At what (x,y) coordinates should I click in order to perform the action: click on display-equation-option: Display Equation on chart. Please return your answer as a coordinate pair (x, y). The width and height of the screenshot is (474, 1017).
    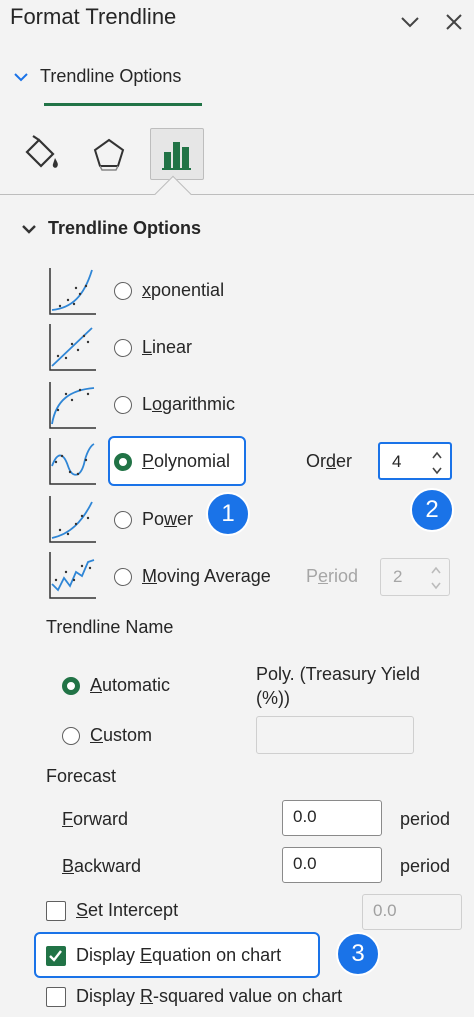
    Looking at the image, I should click on (163, 955).